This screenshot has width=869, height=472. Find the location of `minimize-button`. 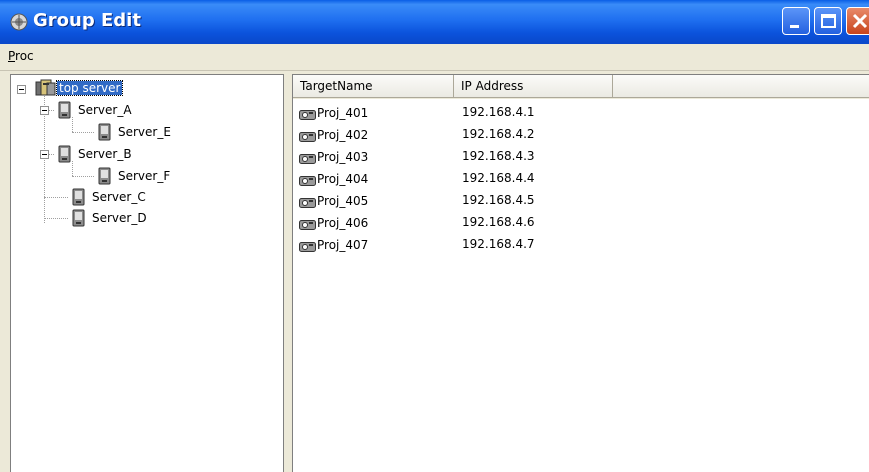

minimize-button is located at coordinates (796, 21).